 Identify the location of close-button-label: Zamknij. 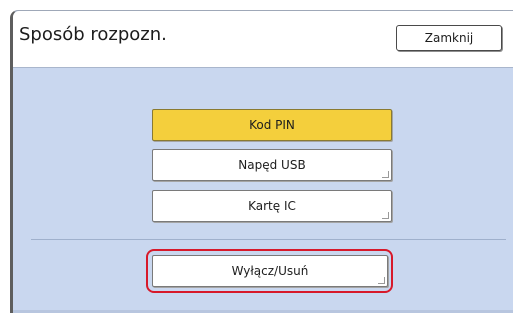
(449, 38).